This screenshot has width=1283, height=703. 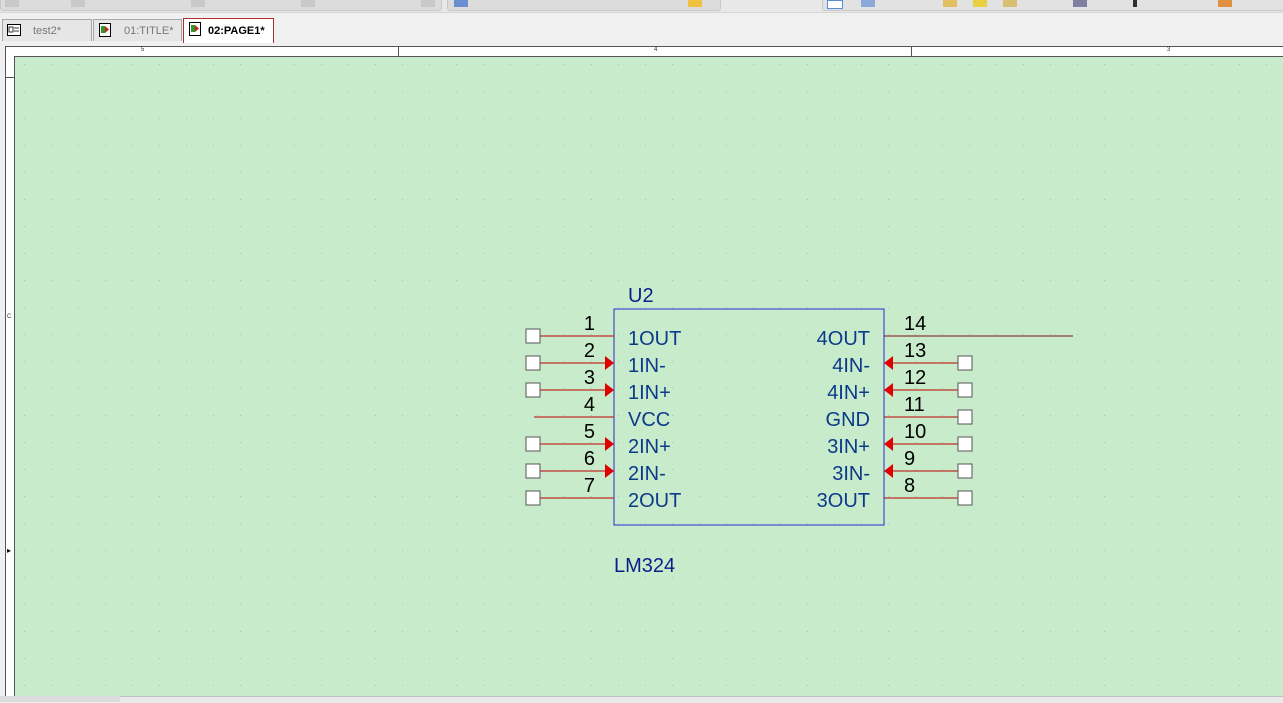 I want to click on part-reference: U2, so click(x=641, y=296).